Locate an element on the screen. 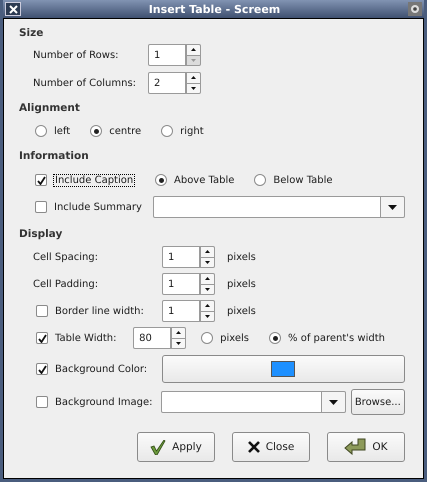 This screenshot has height=482, width=427. section-heading: Size is located at coordinates (31, 33).